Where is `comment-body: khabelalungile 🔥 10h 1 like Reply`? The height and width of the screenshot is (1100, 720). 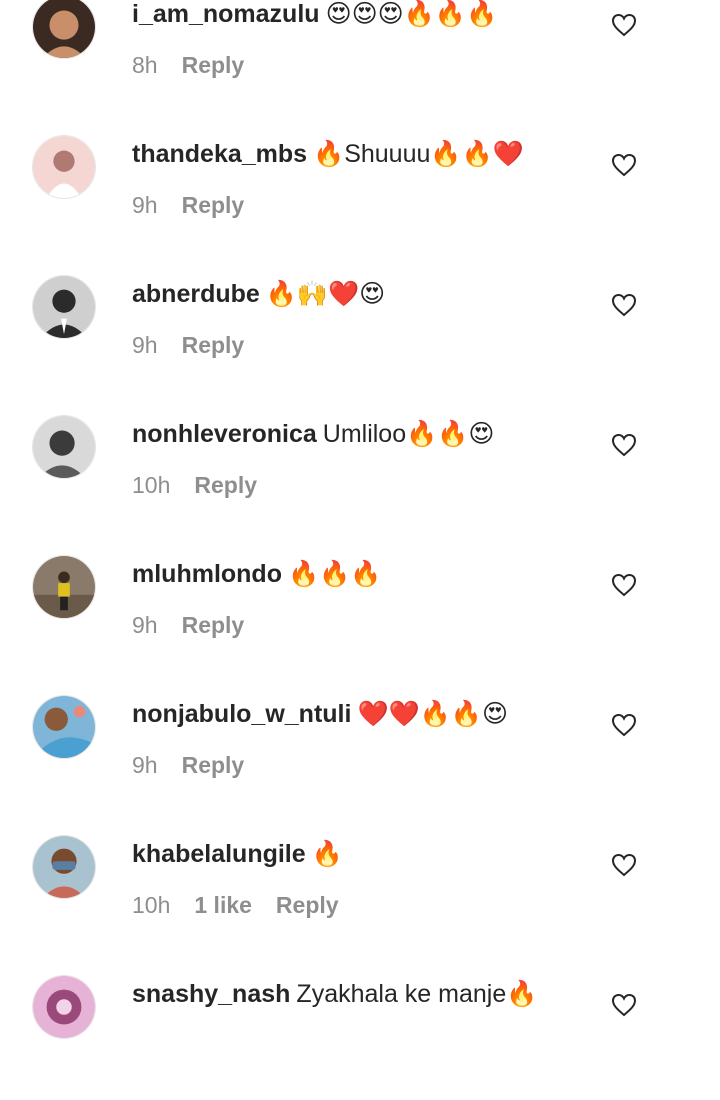
comment-body: khabelalungile 🔥 10h 1 like Reply is located at coordinates (371, 875).